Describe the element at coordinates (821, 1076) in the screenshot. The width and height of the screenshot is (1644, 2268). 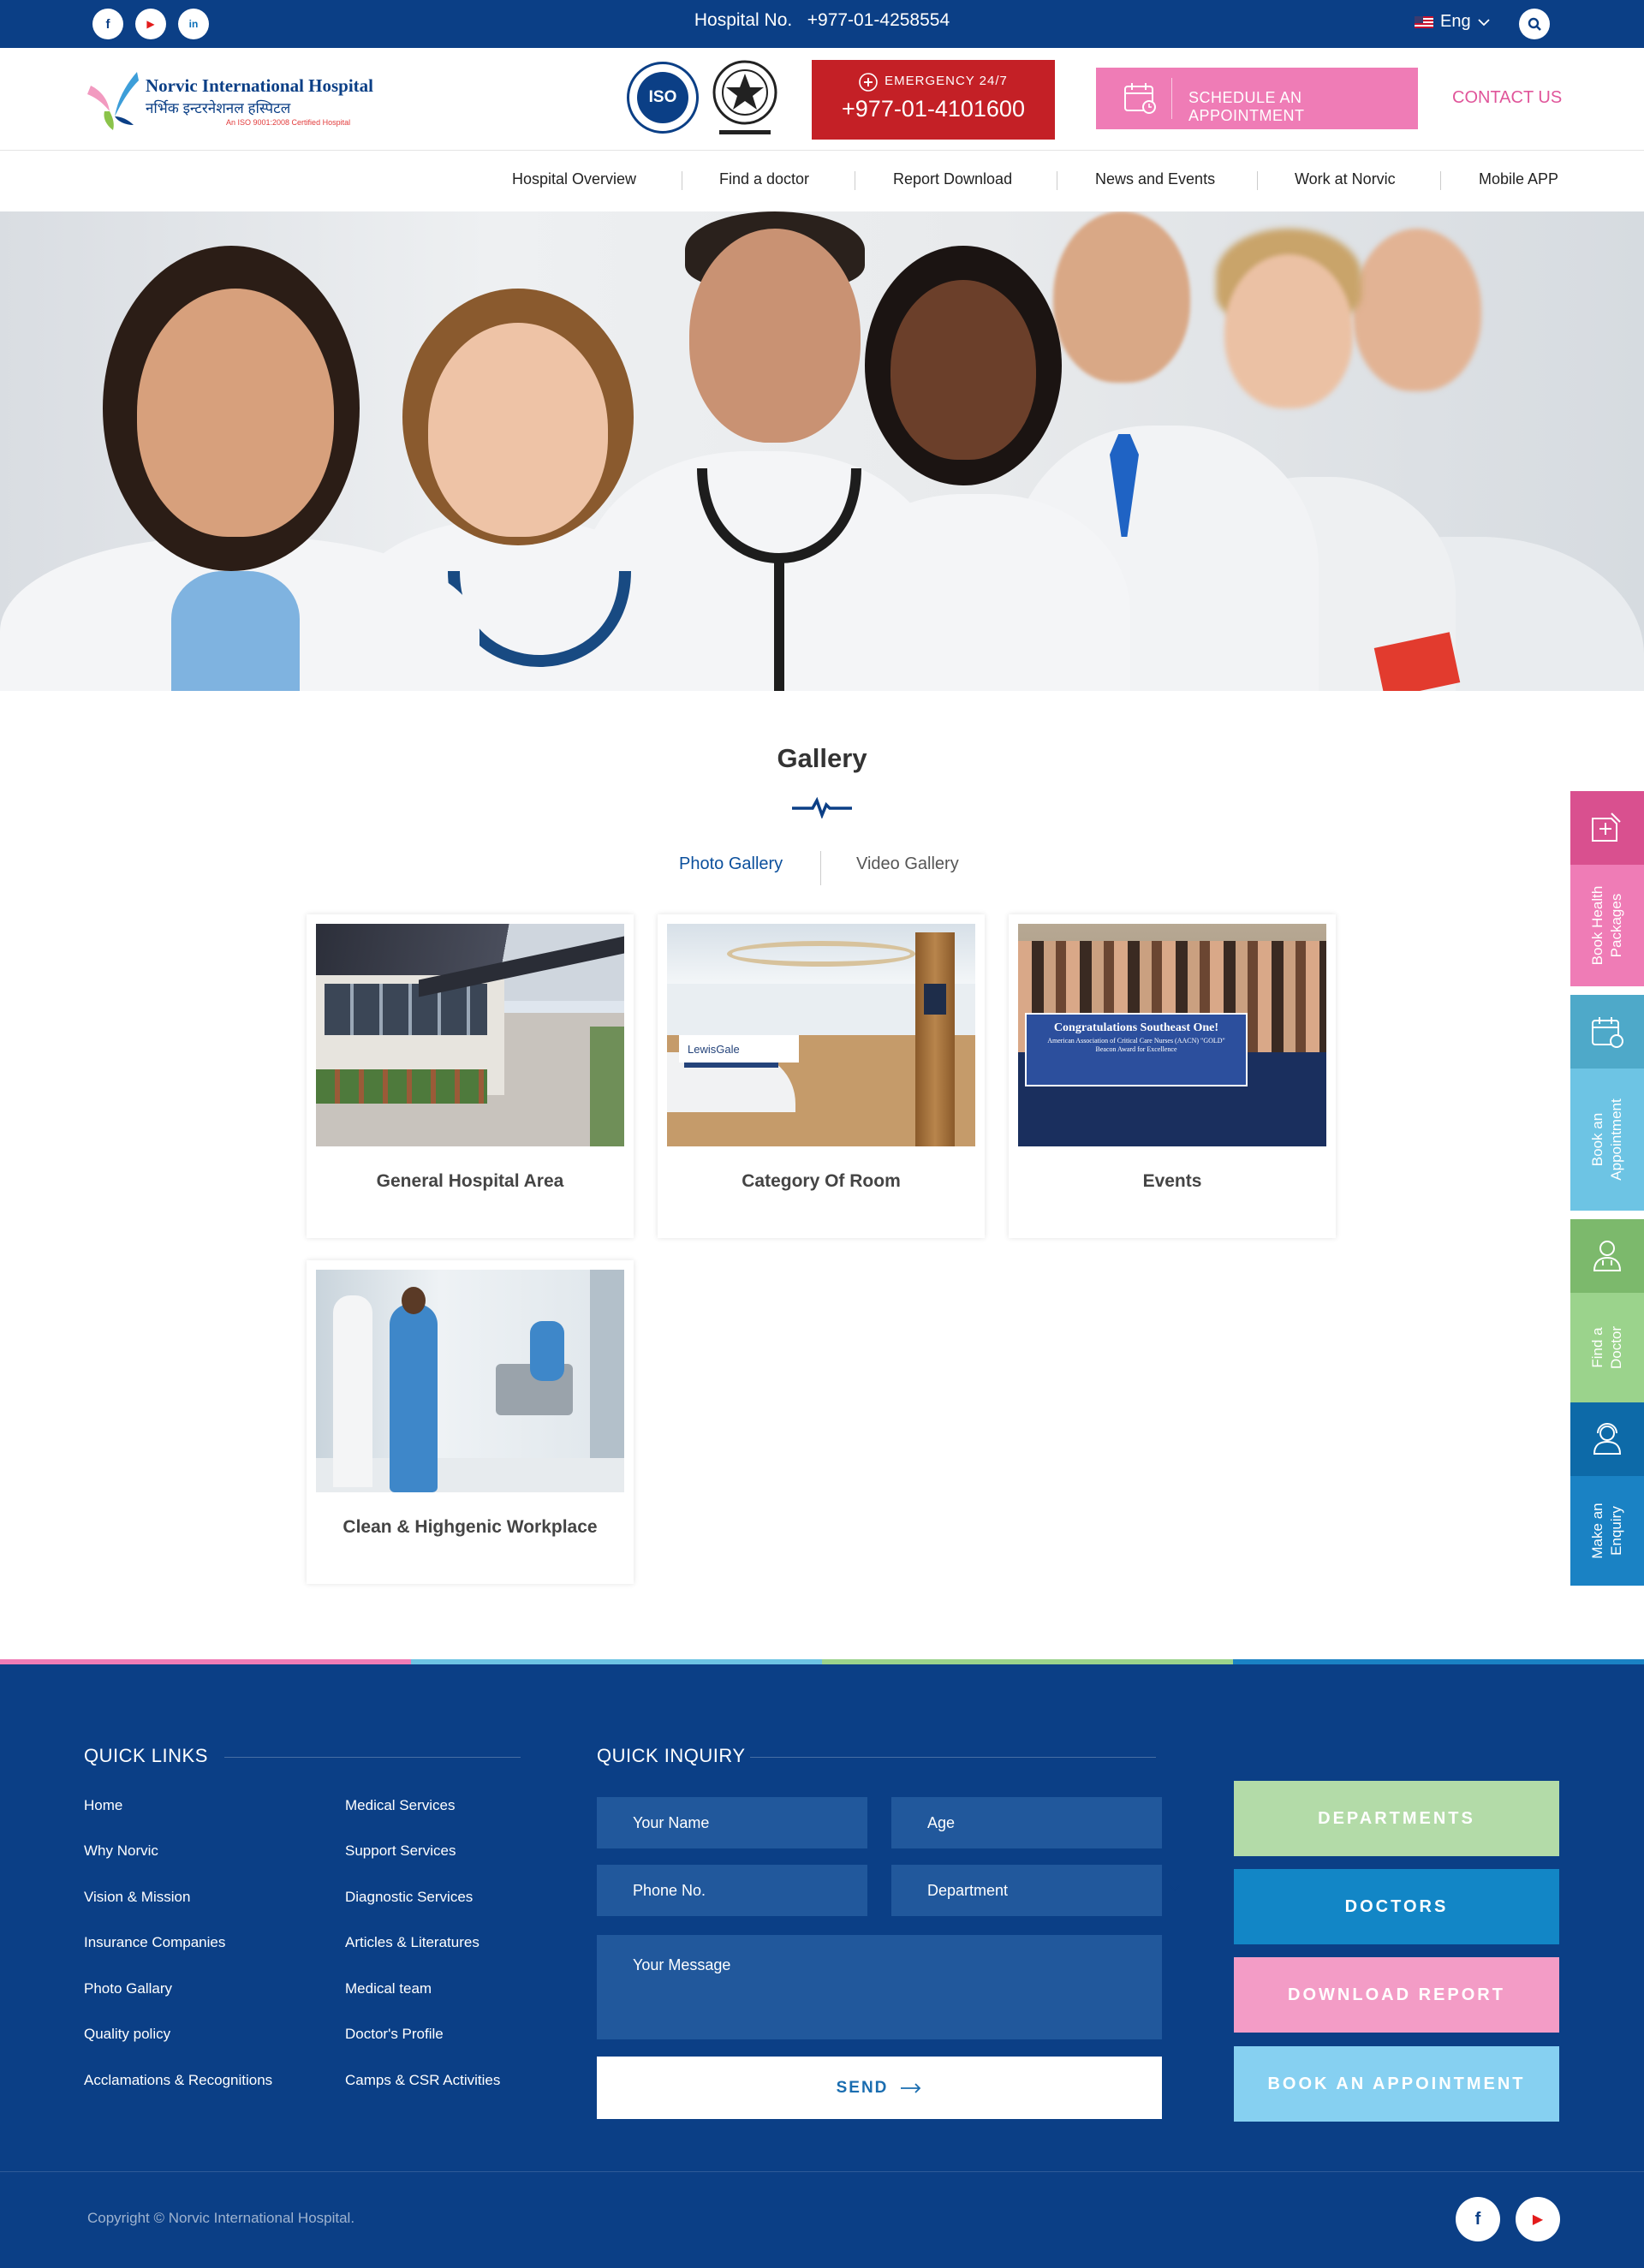
I see `gallery-card: LewisGale Category Of Room` at that location.